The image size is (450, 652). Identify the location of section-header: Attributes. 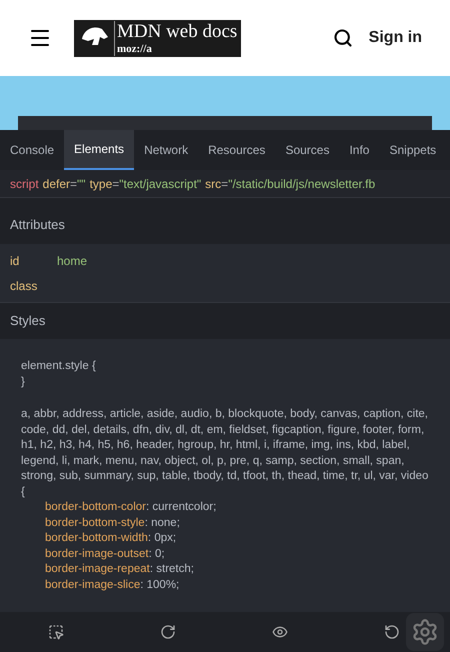
(225, 225).